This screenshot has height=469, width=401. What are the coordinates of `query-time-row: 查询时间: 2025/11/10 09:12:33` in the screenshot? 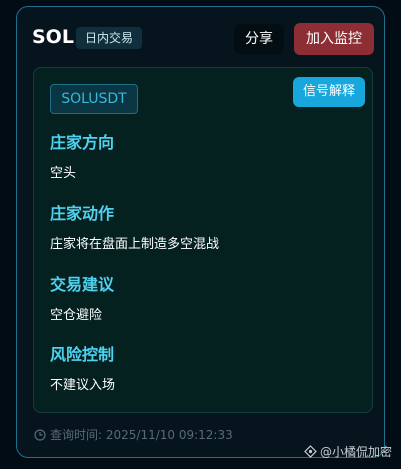 It's located at (133, 435).